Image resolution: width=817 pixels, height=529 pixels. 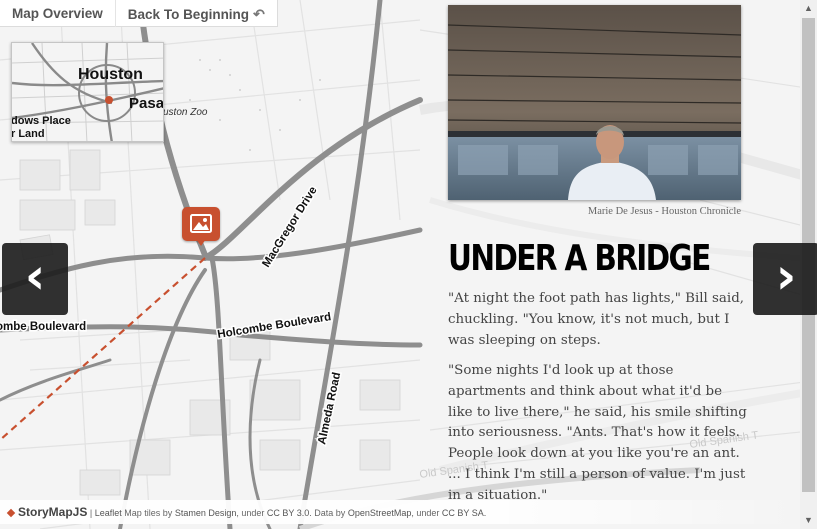 What do you see at coordinates (58, 13) in the screenshot?
I see `map-overview-button: Map Overview` at bounding box center [58, 13].